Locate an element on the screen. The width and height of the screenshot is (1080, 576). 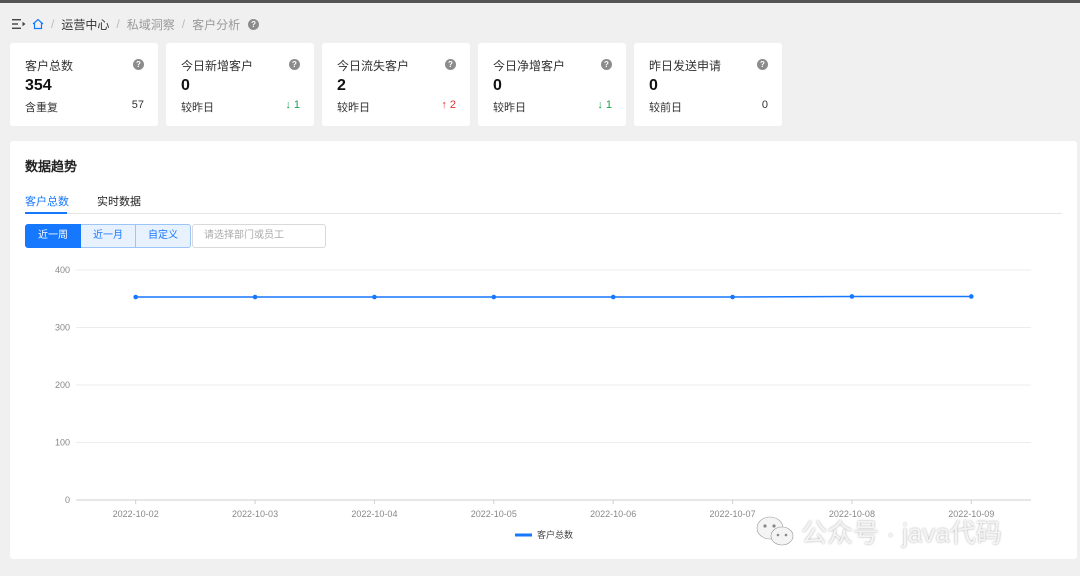
stat-card-net-customers: 今日净增客户 ? 0 较昨日 ↓ 1 is located at coordinates (552, 84).